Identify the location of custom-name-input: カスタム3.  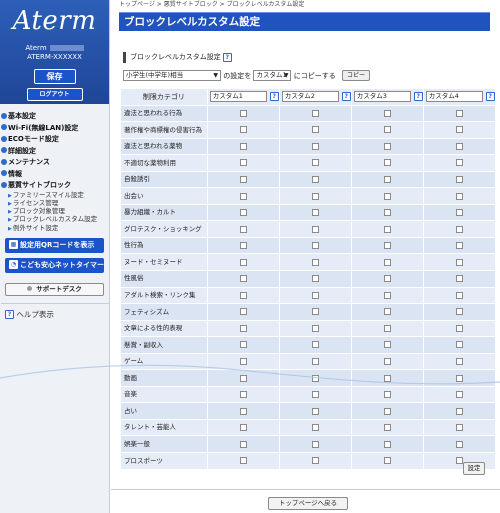
(382, 97).